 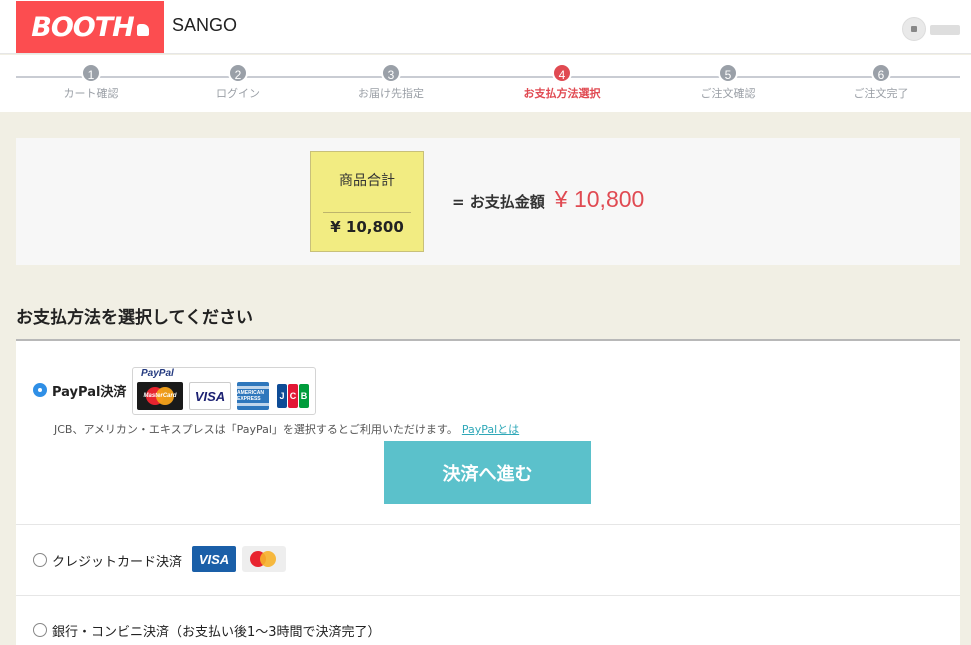 I want to click on step-number: 6, so click(x=881, y=73).